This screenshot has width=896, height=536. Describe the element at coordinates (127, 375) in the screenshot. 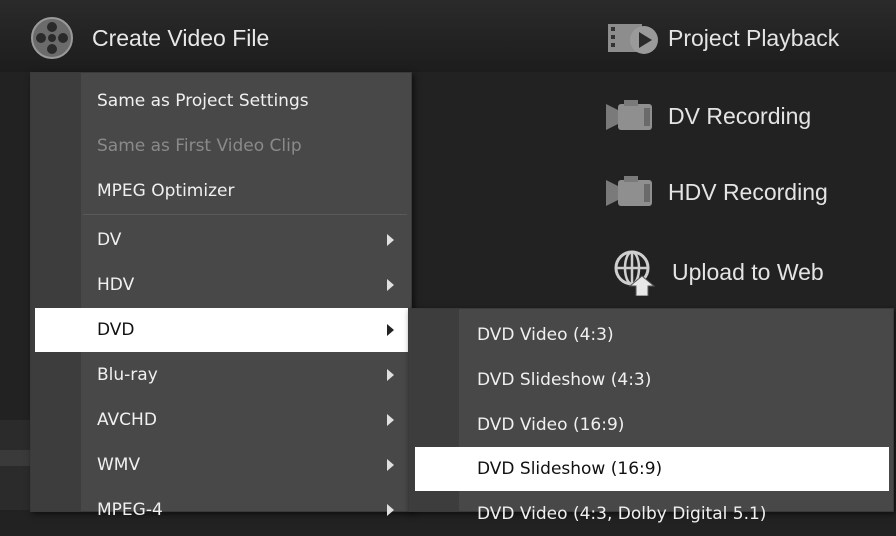

I see `menu-item-label: Blu-ray` at that location.